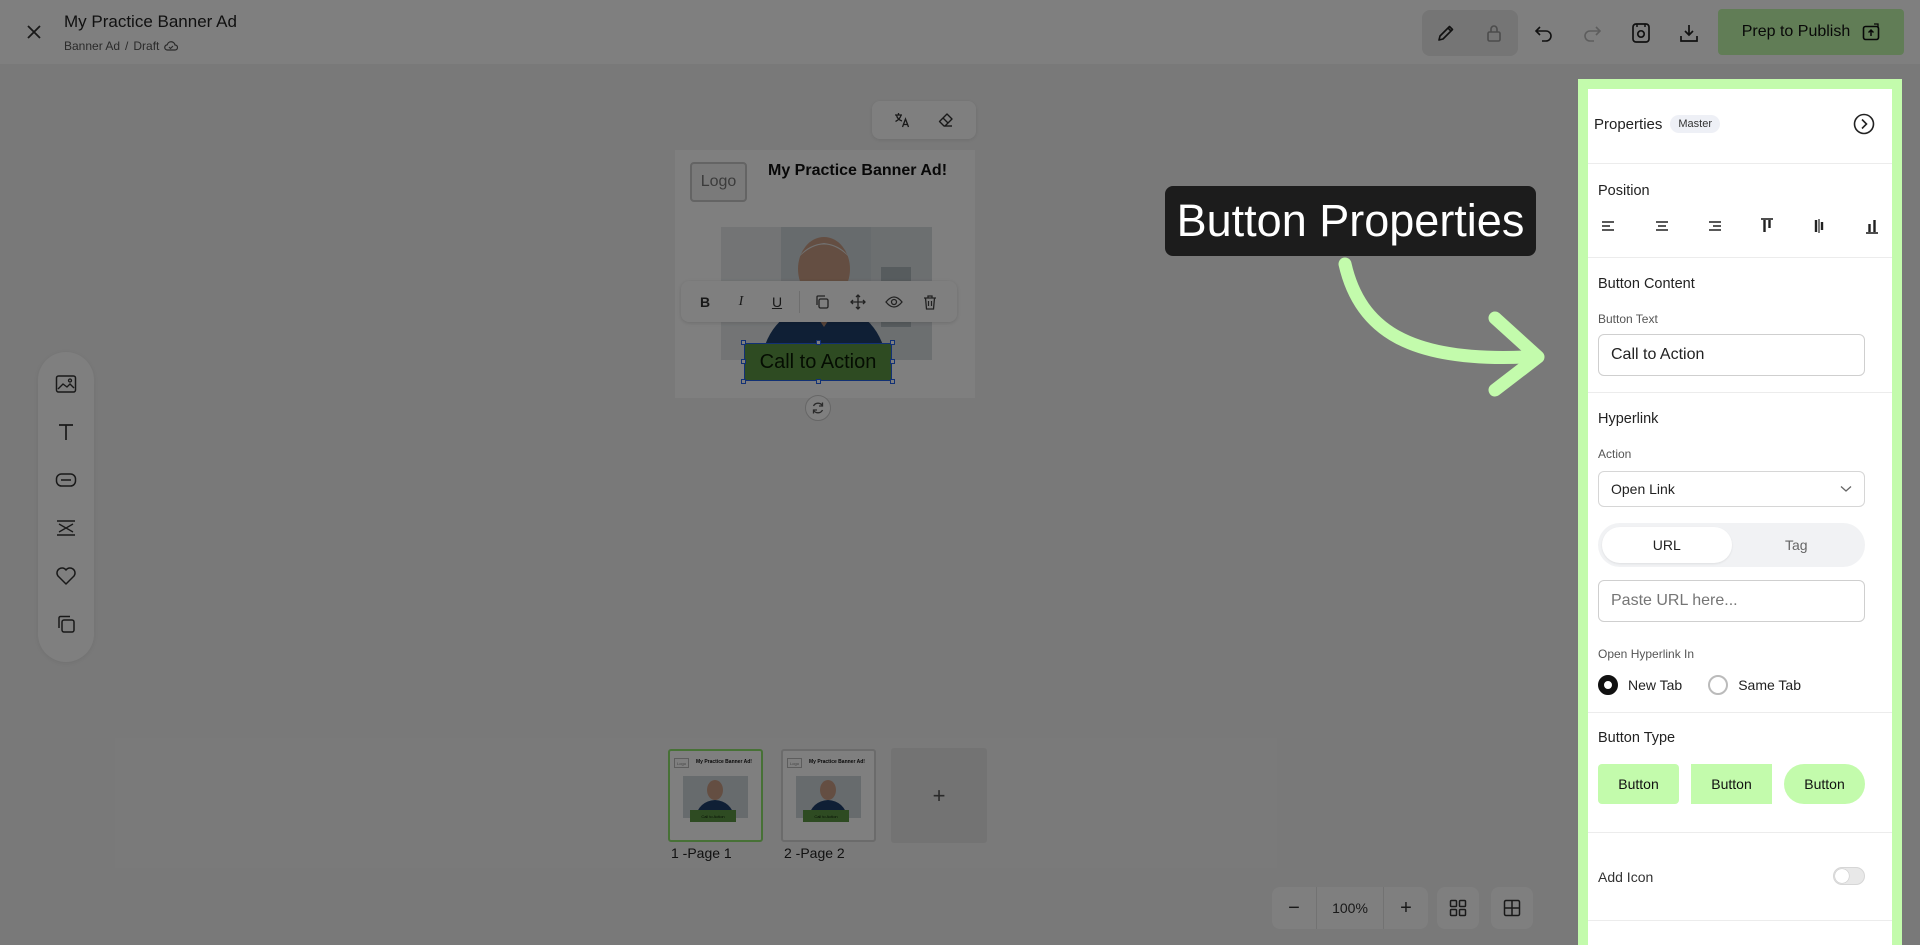  I want to click on eraser-icon, so click(946, 120).